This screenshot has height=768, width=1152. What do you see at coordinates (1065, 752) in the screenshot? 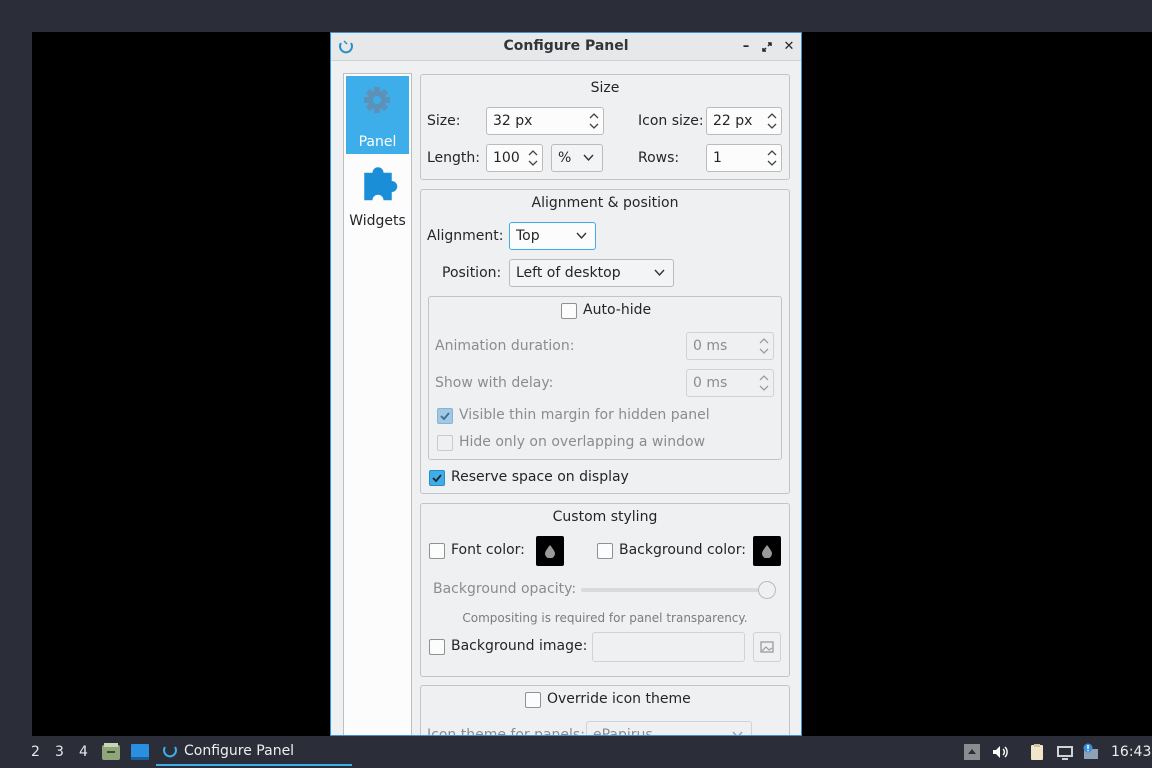
I see `network-icon` at bounding box center [1065, 752].